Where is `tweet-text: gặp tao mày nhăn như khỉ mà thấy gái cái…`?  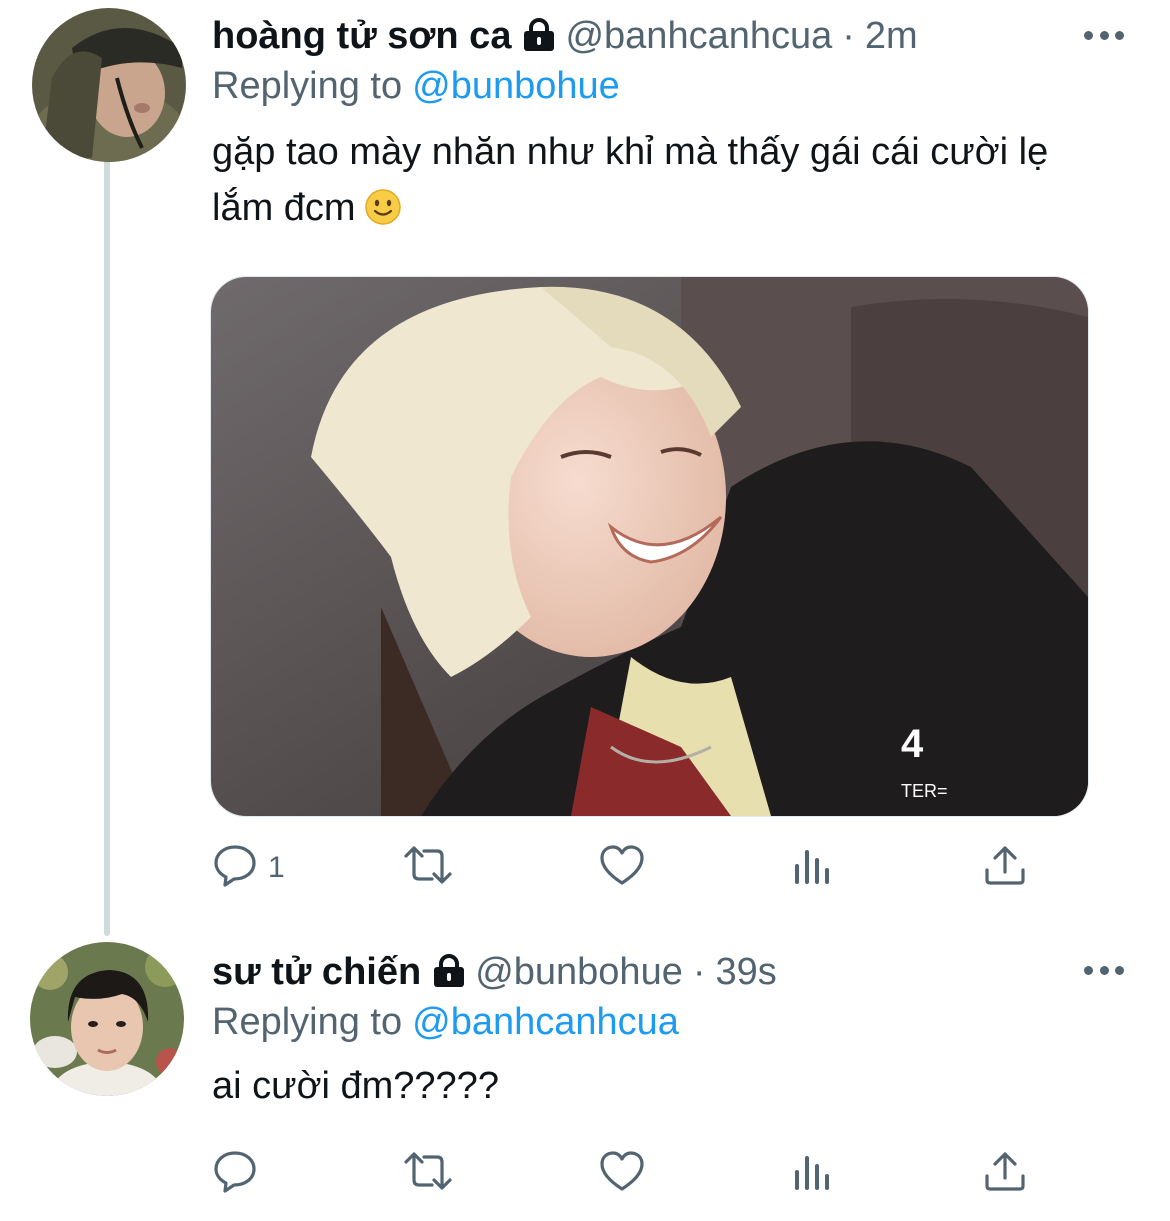 tweet-text: gặp tao mày nhăn như khỉ mà thấy gái cái… is located at coordinates (672, 183).